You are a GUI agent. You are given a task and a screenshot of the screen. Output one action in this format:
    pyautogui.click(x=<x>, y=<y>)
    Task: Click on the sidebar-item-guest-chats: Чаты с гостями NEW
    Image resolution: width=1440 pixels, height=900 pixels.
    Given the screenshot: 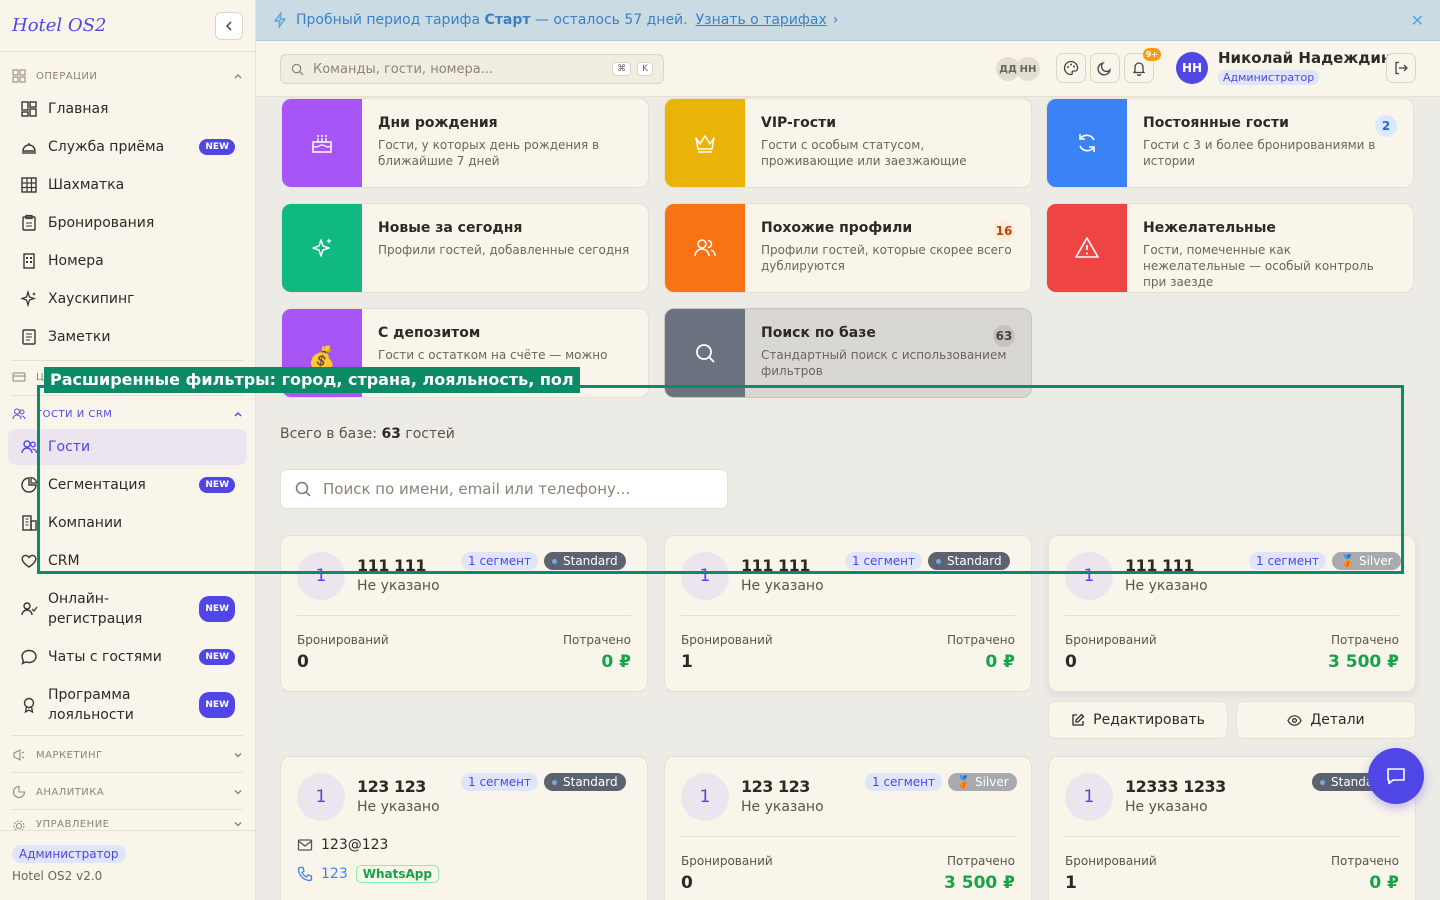 What is the action you would take?
    pyautogui.click(x=127, y=657)
    